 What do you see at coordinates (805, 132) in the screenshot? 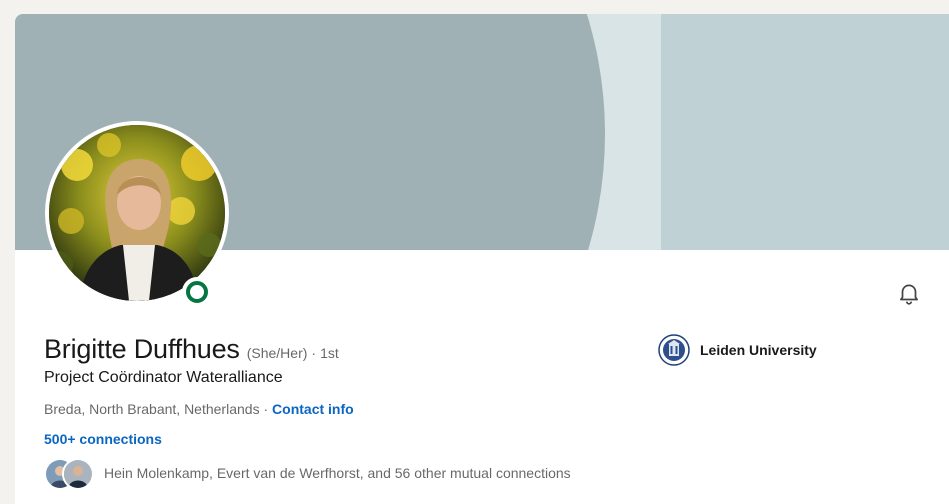
I see `cover-right-block` at bounding box center [805, 132].